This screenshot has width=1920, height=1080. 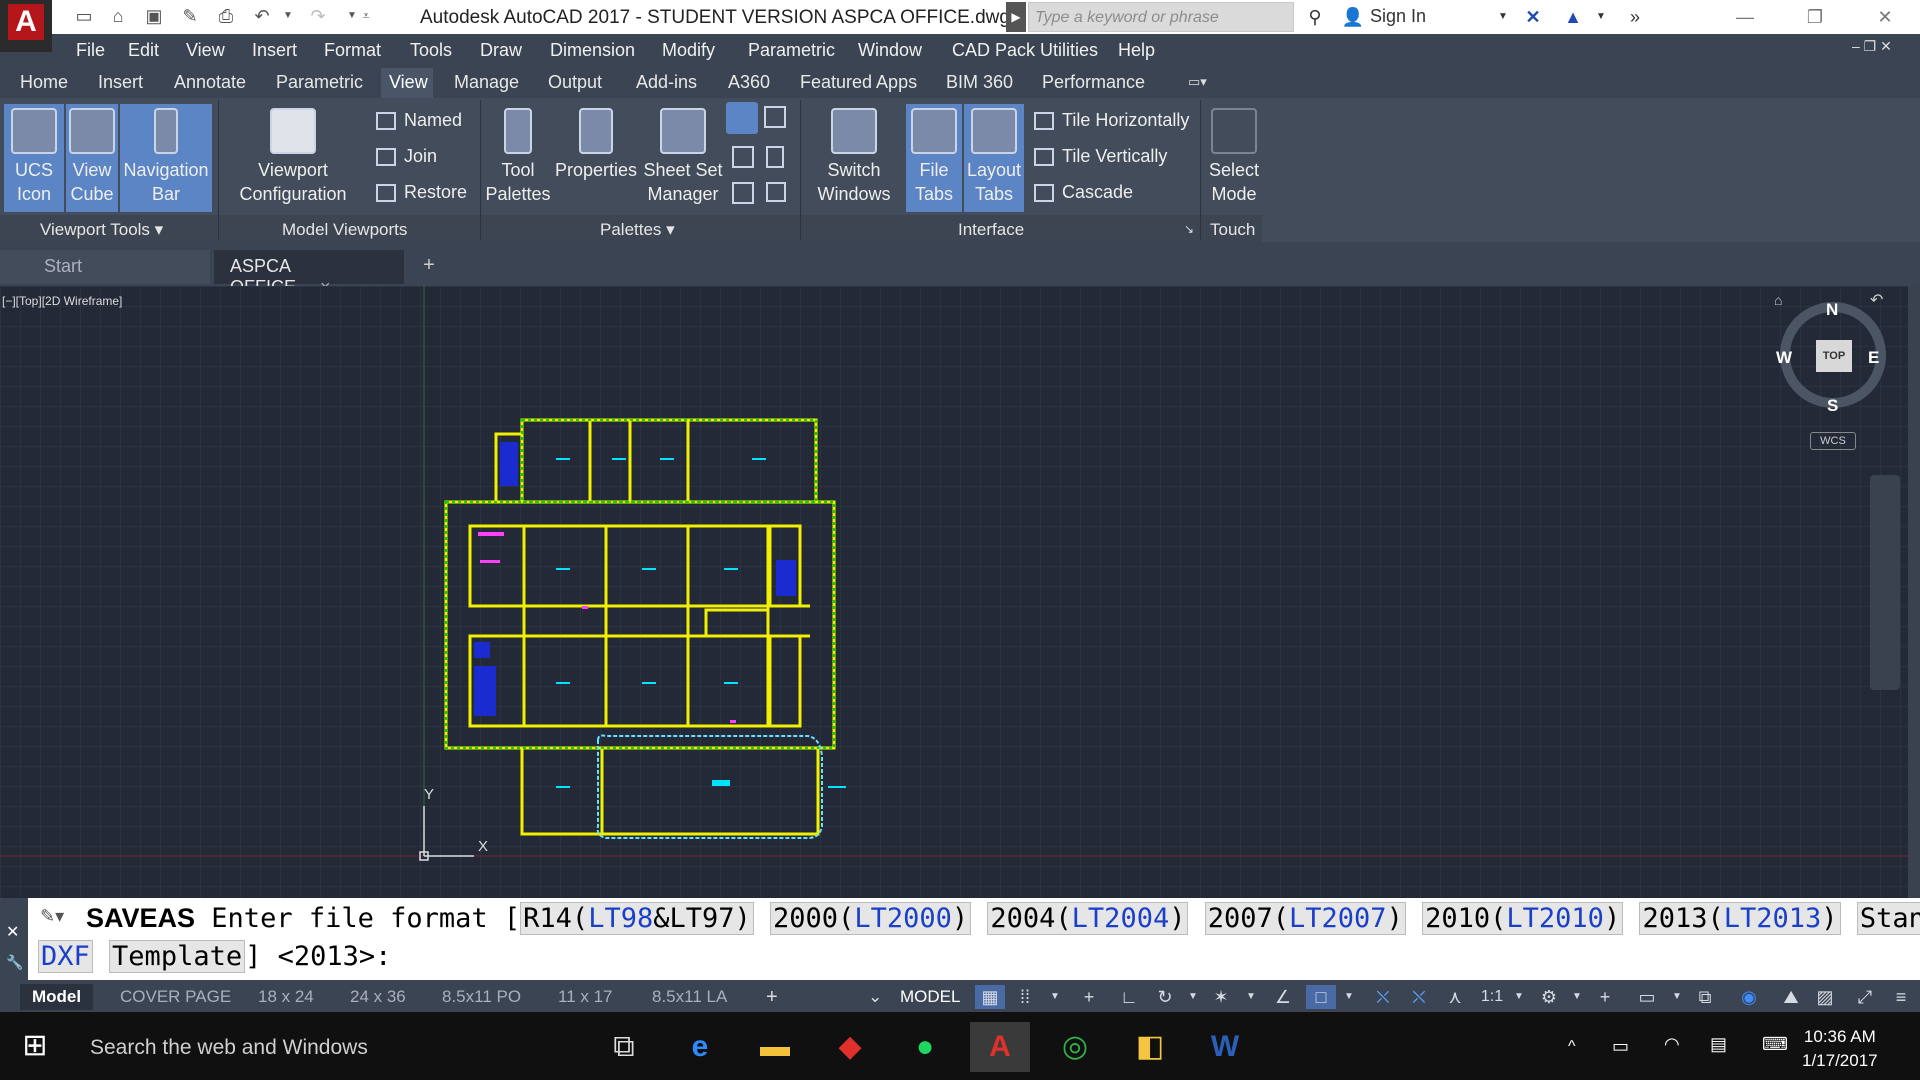 What do you see at coordinates (1740, 918) in the screenshot?
I see `command-option-2013: 2013(LT2013)` at bounding box center [1740, 918].